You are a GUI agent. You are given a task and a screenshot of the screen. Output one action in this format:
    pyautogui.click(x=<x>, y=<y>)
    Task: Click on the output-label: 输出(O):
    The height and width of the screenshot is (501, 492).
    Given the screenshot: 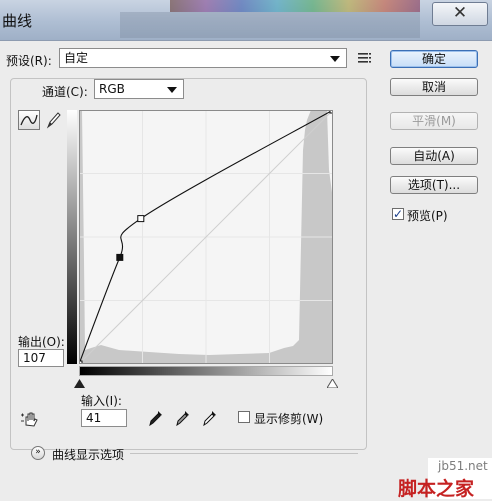 What is the action you would take?
    pyautogui.click(x=41, y=342)
    